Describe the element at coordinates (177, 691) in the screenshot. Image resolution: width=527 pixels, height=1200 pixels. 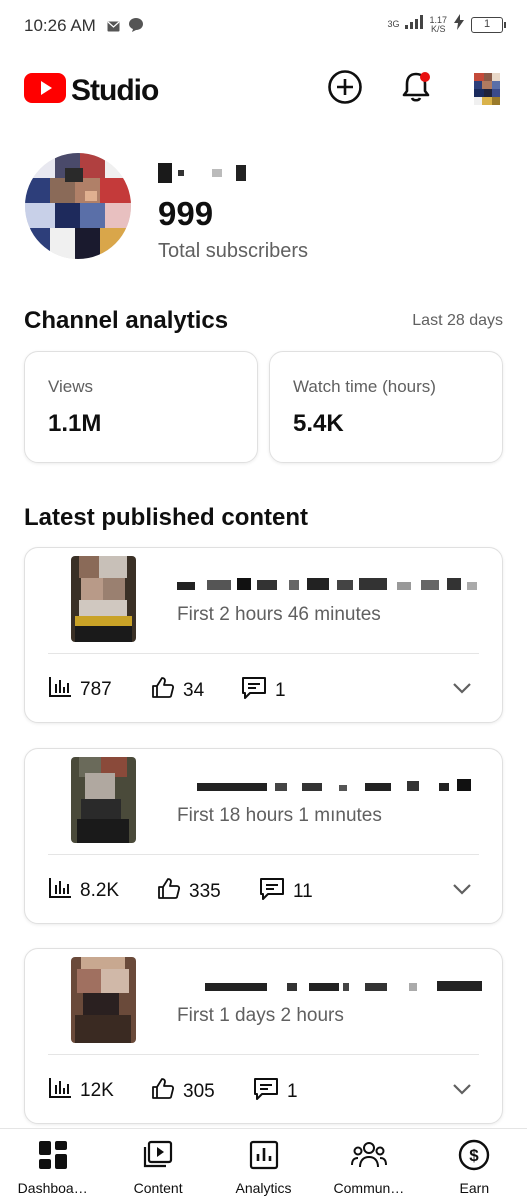
I see `likes-metric: 34` at that location.